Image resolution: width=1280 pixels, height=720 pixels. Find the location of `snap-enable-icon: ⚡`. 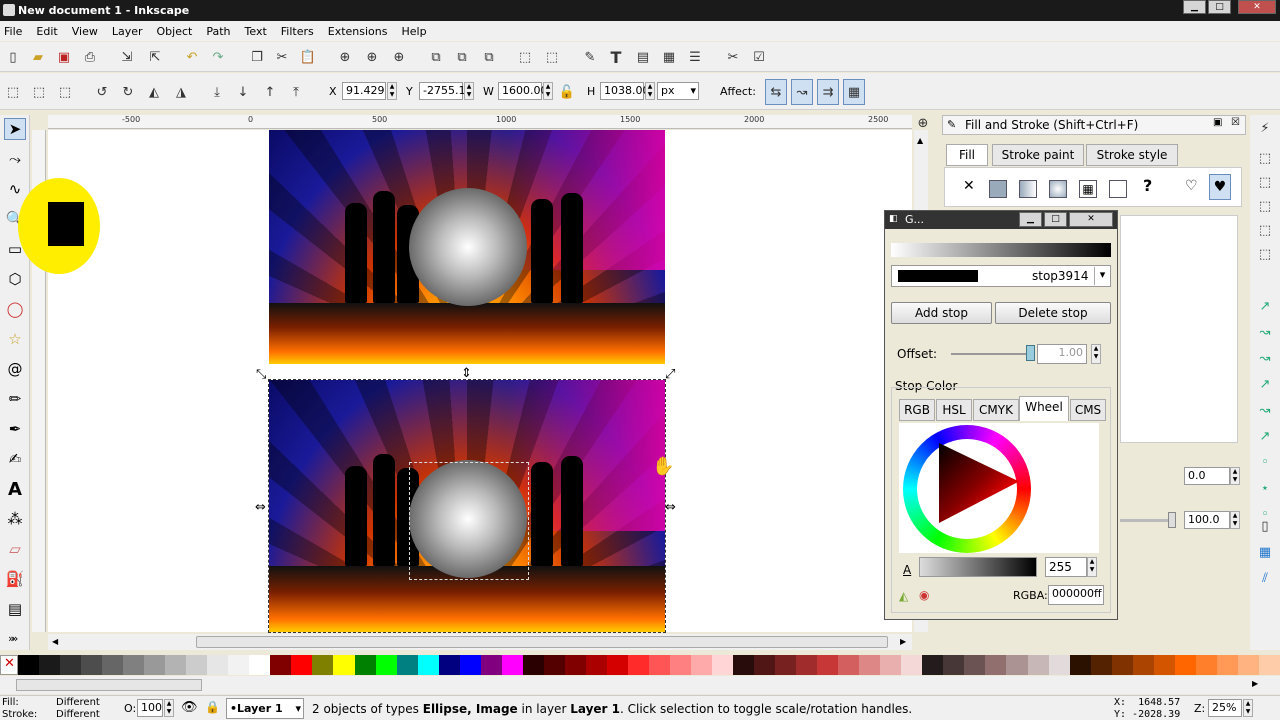

snap-enable-icon: ⚡ is located at coordinates (1265, 128).